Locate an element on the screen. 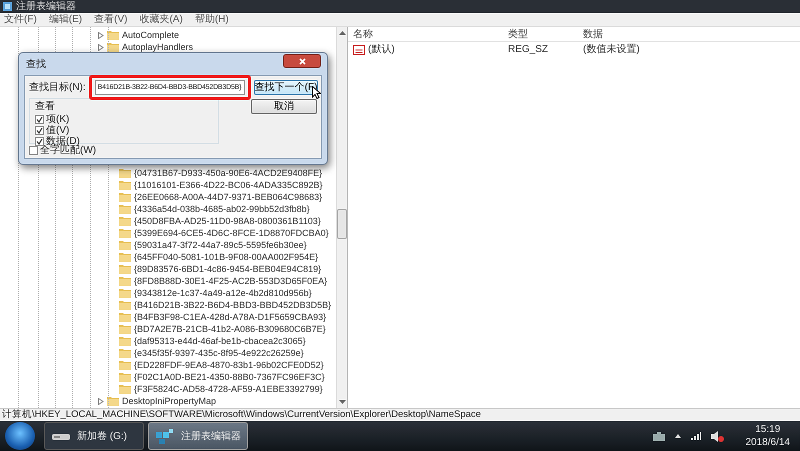 The height and width of the screenshot is (451, 800). tree-item: {59031a47-3f72-44a7-89c5-5595fe6b30ee} is located at coordinates (220, 245).